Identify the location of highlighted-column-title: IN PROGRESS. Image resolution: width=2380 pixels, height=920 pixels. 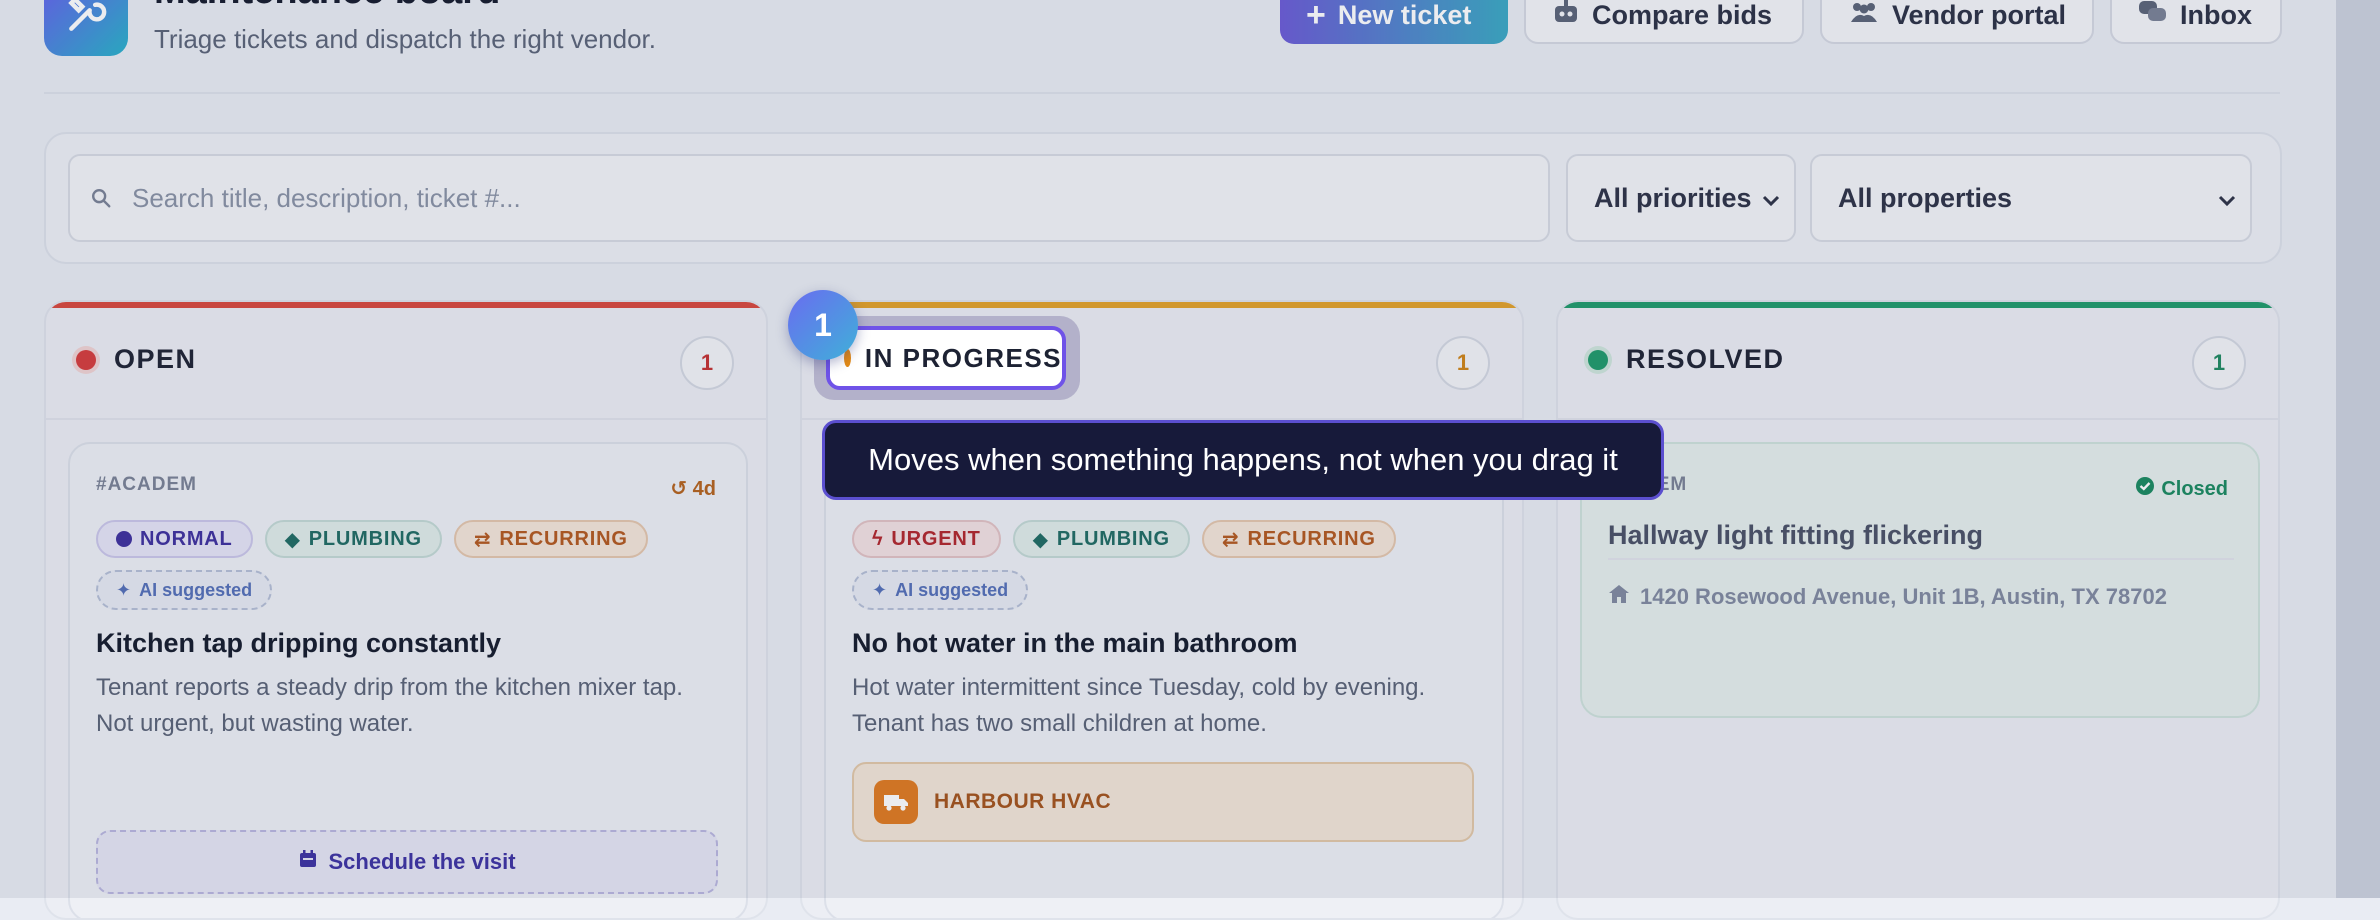
(946, 358).